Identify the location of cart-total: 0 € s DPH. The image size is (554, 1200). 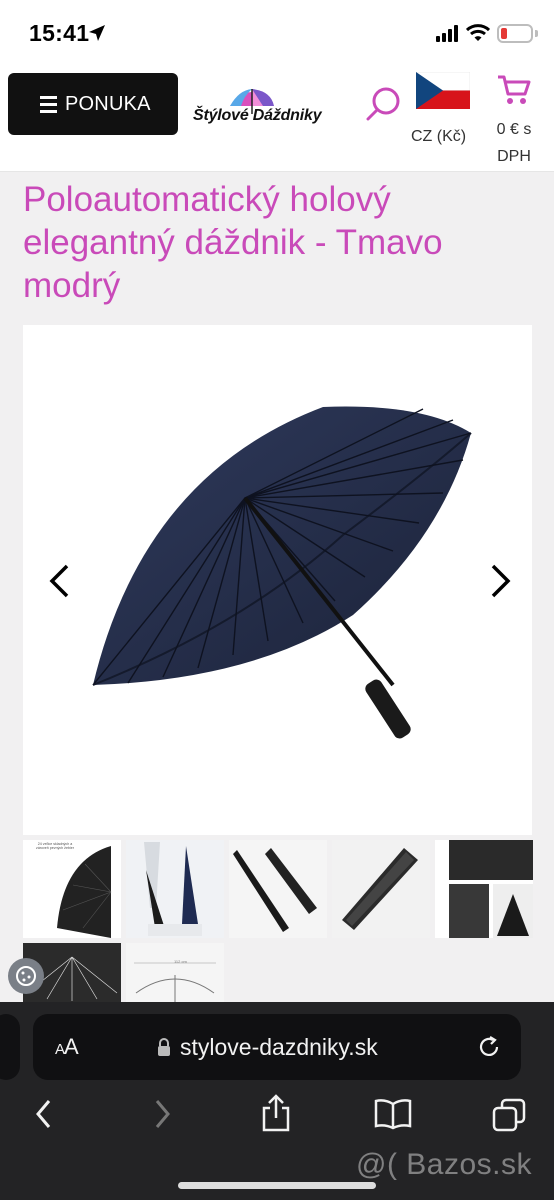
(514, 143).